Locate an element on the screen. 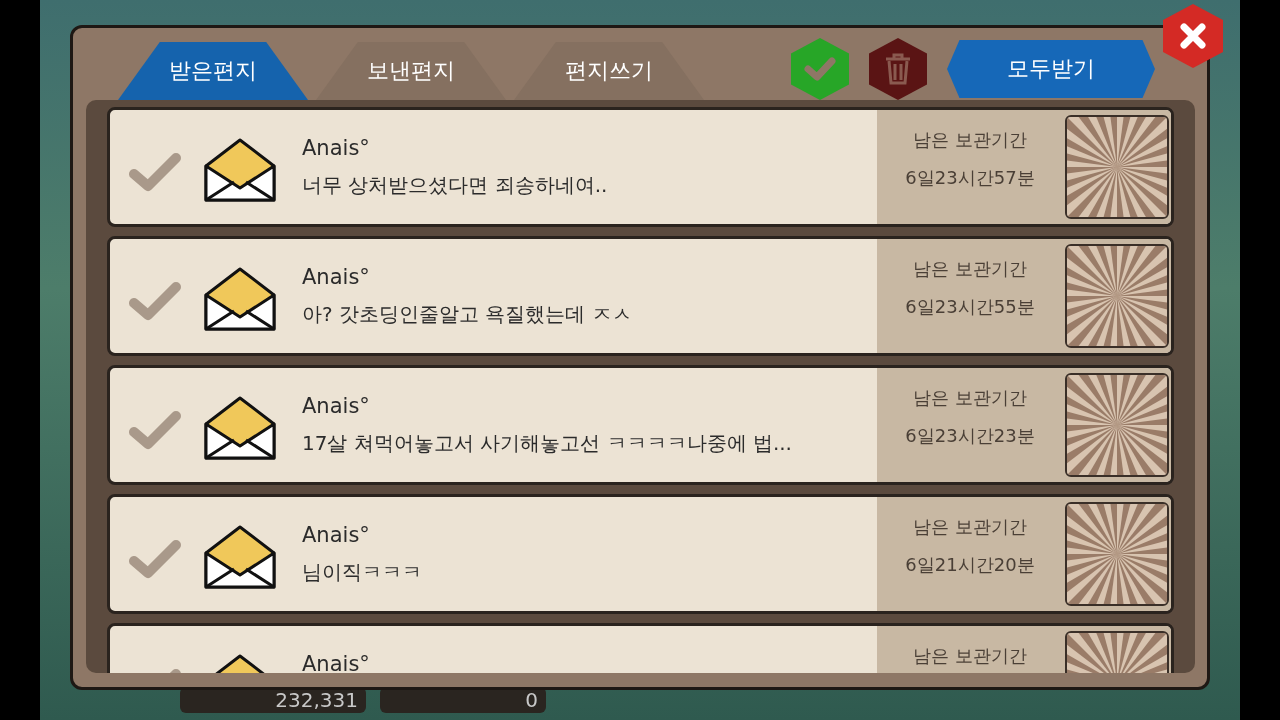 Image resolution: width=1280 pixels, height=720 pixels. mail-row: Anais° 님이직ㅋㅋㅋ 남은 보관기간 6일21시간20분 is located at coordinates (640, 554).